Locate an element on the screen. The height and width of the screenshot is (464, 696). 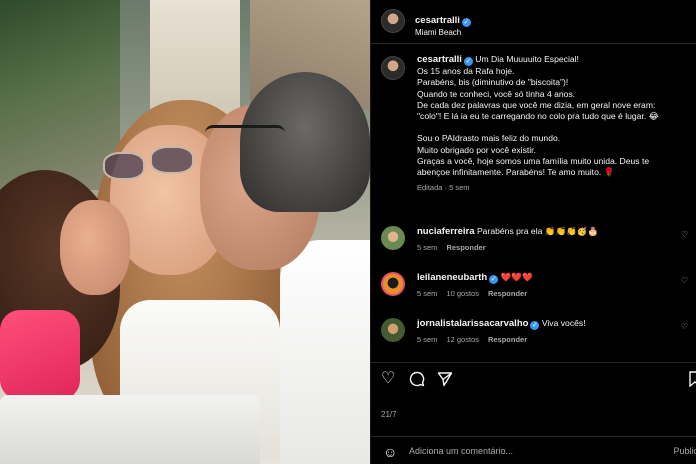
comment-body: Viva vocês! is located at coordinates (563, 323).